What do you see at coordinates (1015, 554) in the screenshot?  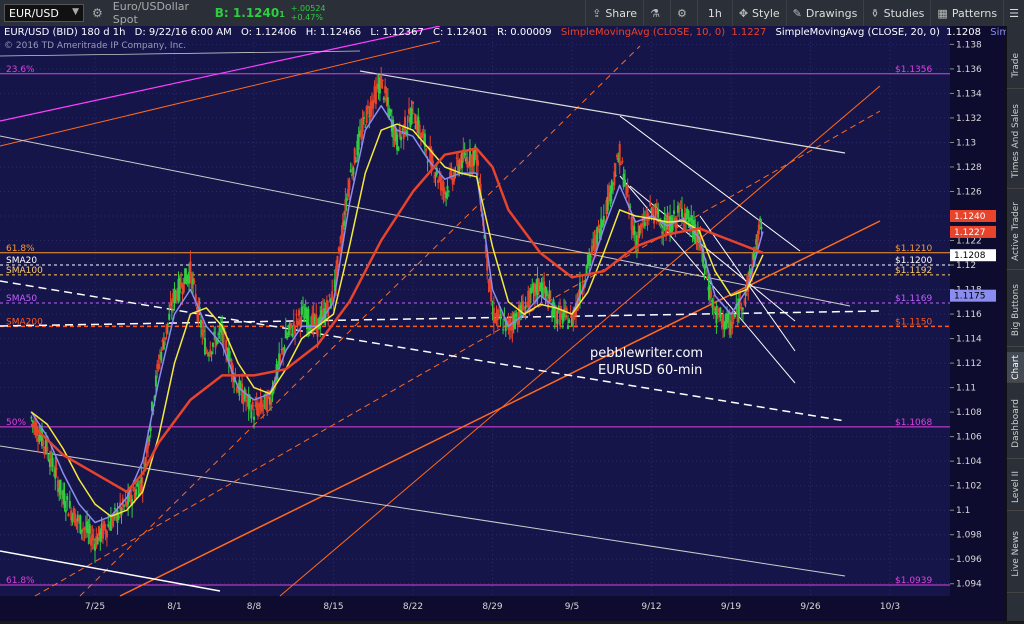 I see `side-tab-live-news: Live News` at bounding box center [1015, 554].